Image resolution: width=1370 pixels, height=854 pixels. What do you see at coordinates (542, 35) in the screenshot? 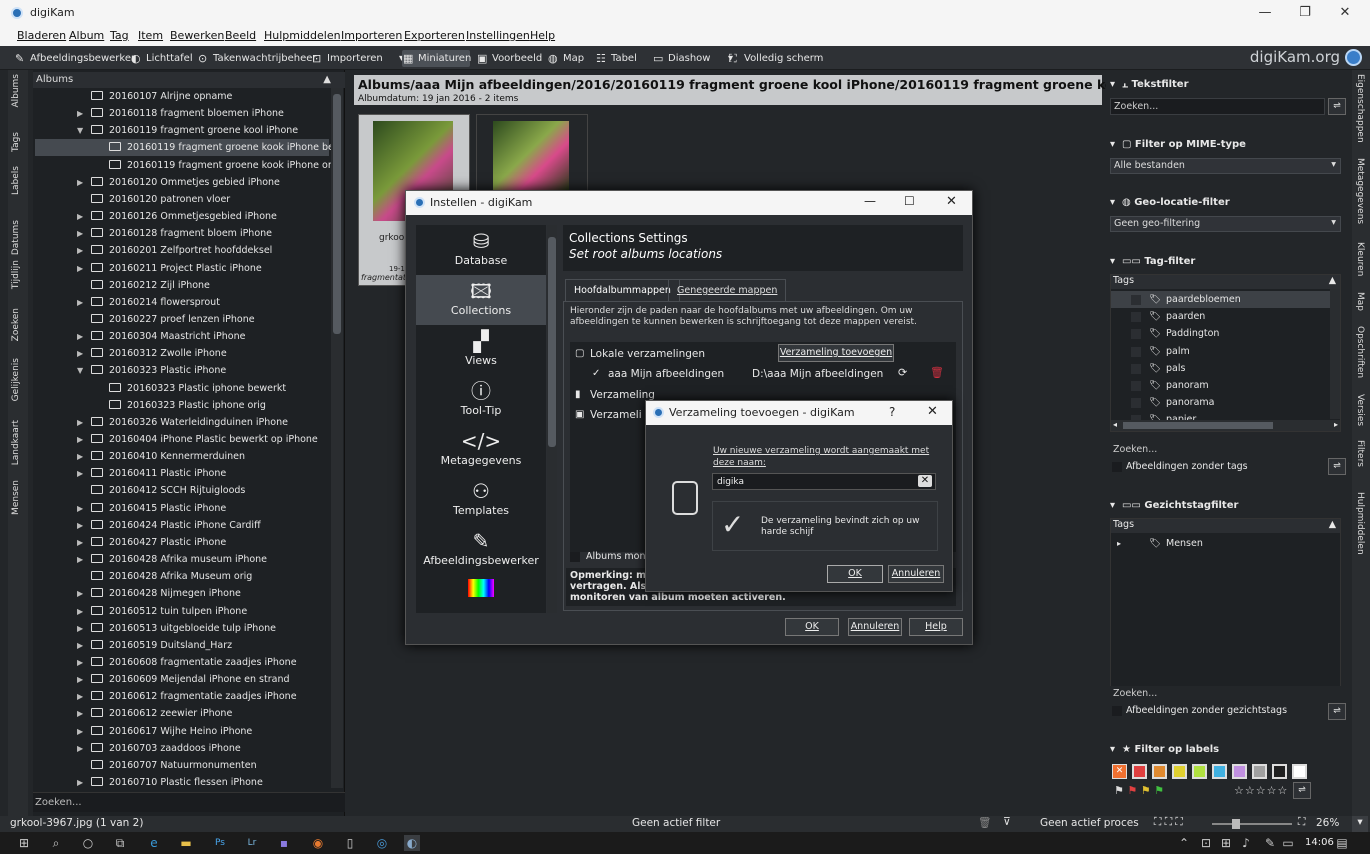
I see `menu-help: Help` at bounding box center [542, 35].